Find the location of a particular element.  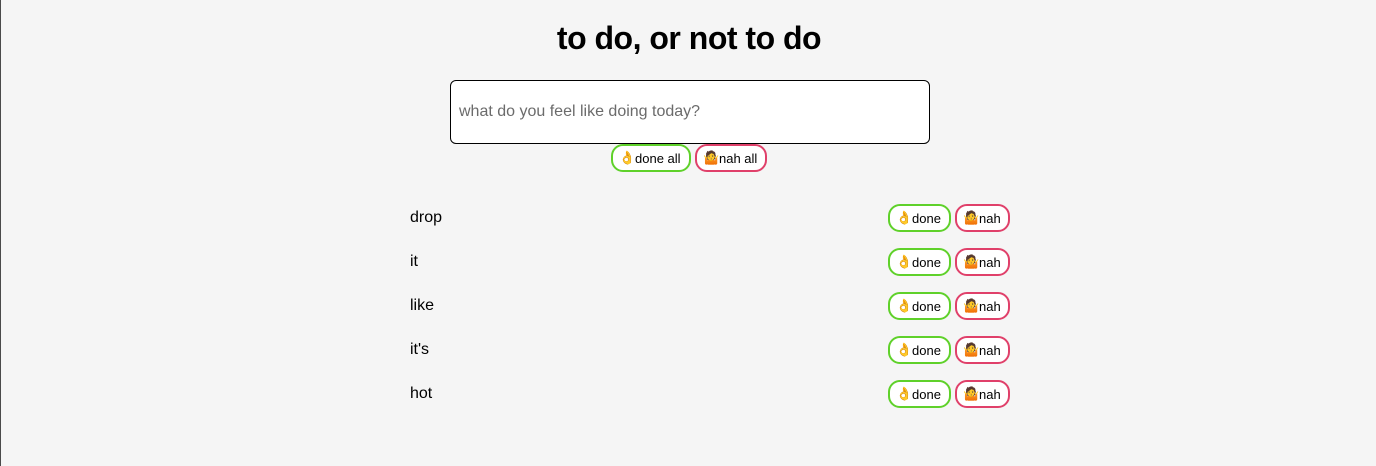

todo-text: hot is located at coordinates (421, 393).